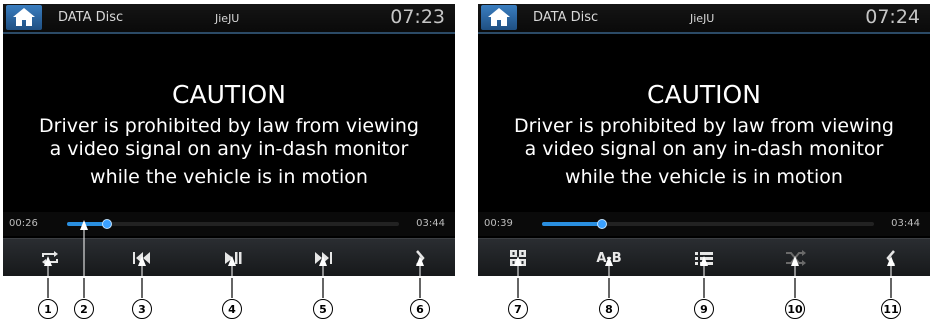 The height and width of the screenshot is (324, 932). I want to click on progress-row: 00:26 03:44, so click(229, 224).